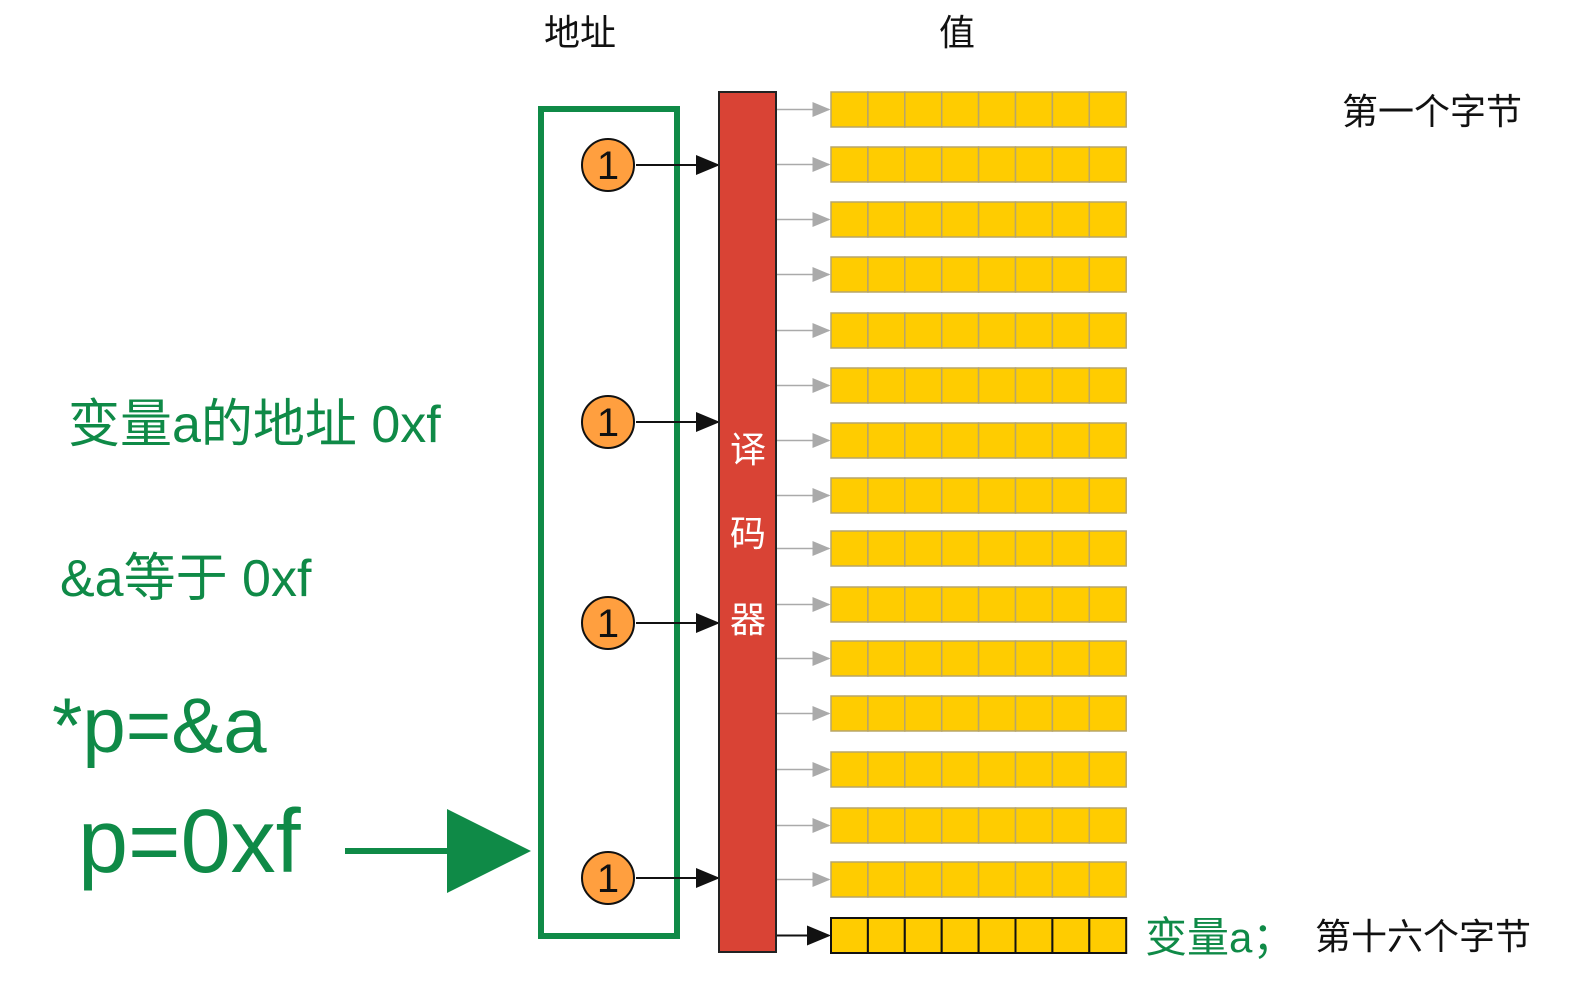  I want to click on decoder-label-3: 器, so click(748, 619).